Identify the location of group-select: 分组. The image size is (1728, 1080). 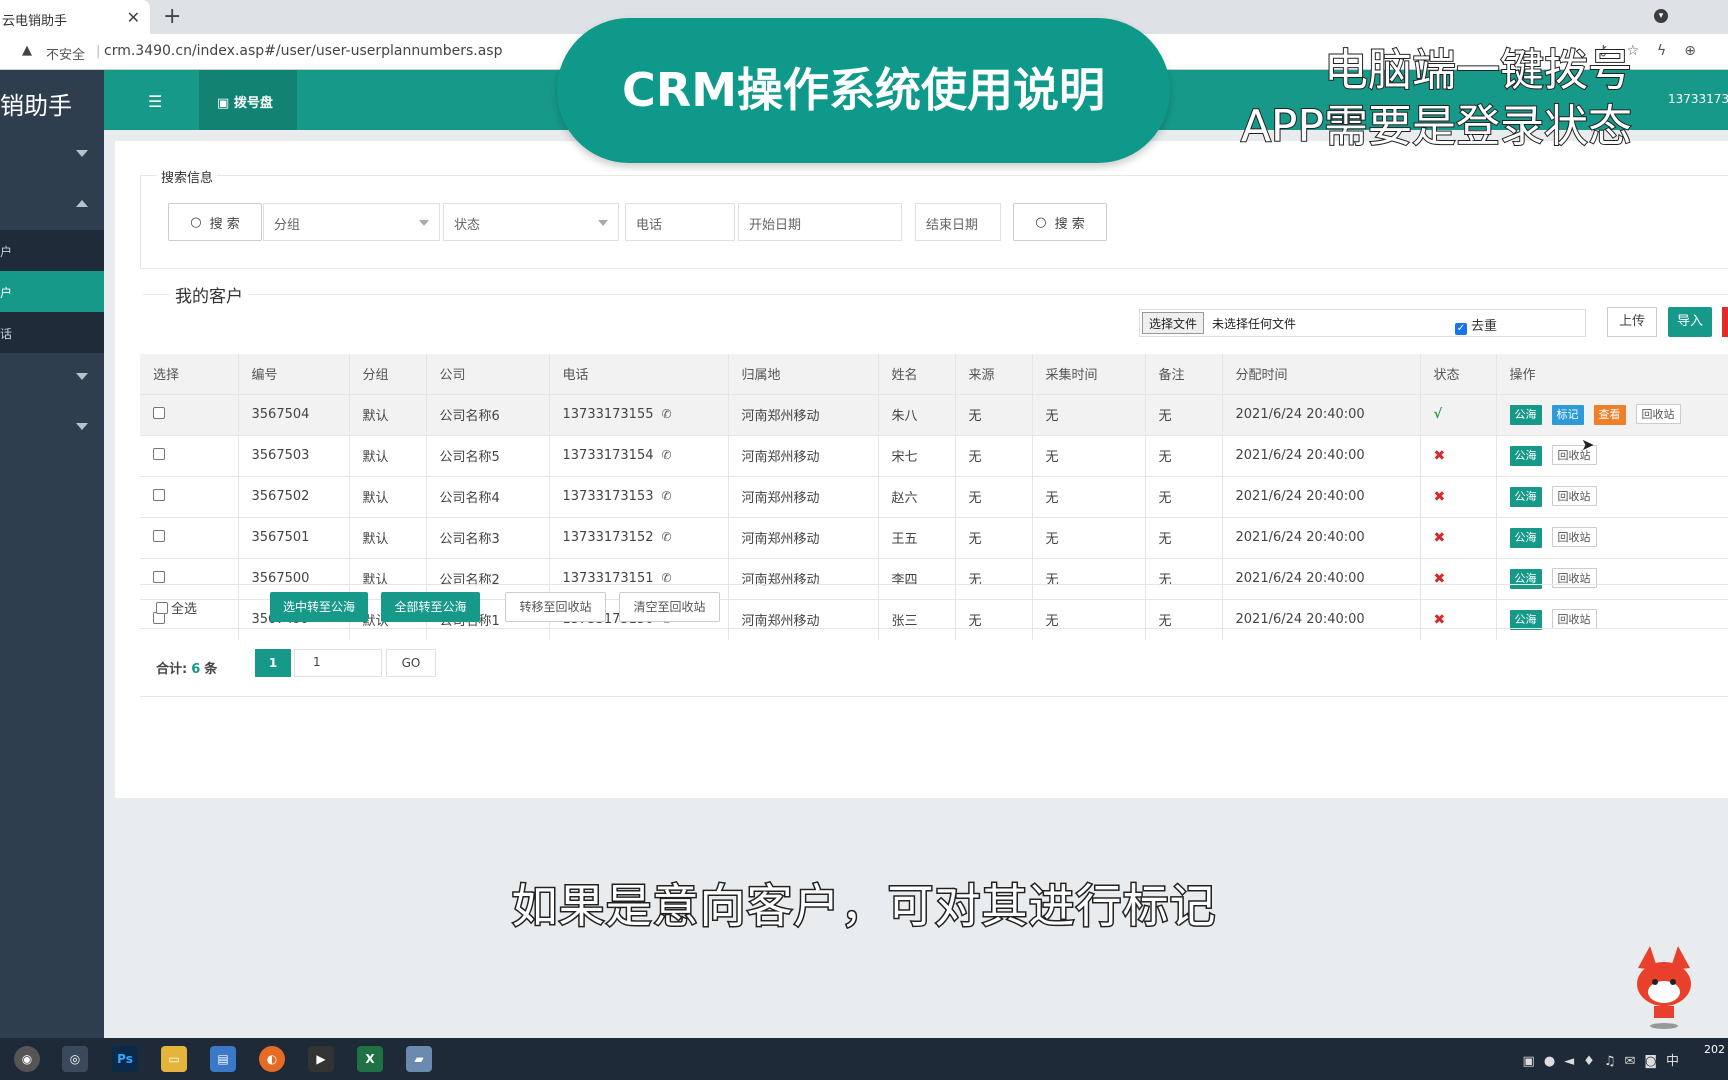
(351, 222).